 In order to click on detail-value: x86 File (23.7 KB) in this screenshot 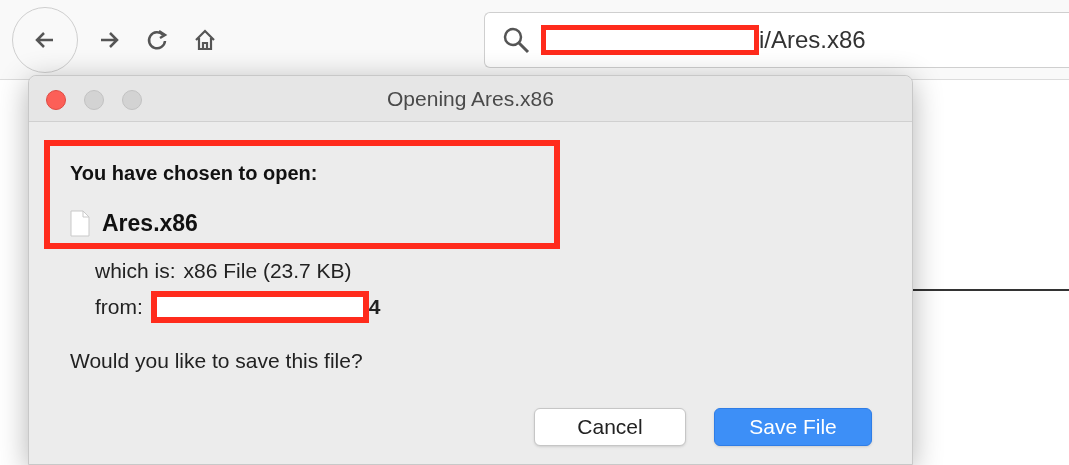, I will do `click(267, 271)`.